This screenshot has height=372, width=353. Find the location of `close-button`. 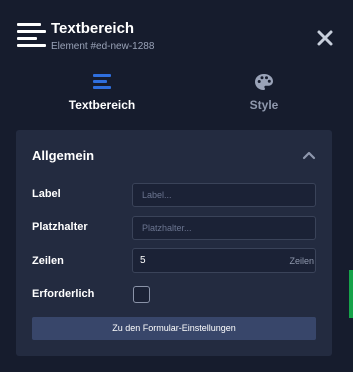

close-button is located at coordinates (325, 38).